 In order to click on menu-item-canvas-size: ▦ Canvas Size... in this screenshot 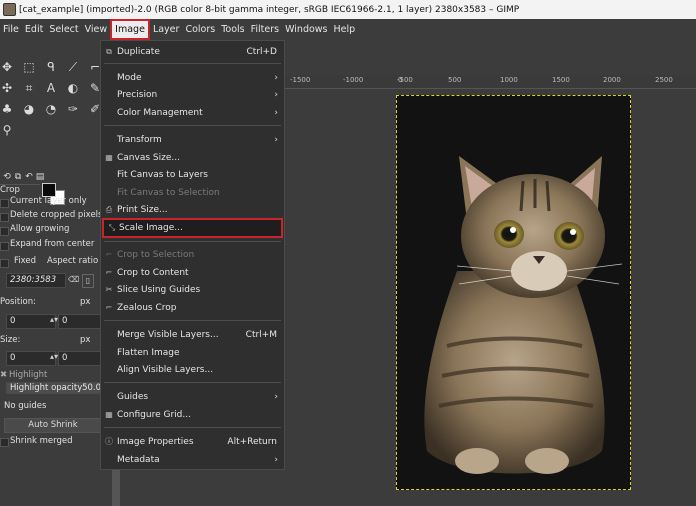, I will do `click(192, 157)`.